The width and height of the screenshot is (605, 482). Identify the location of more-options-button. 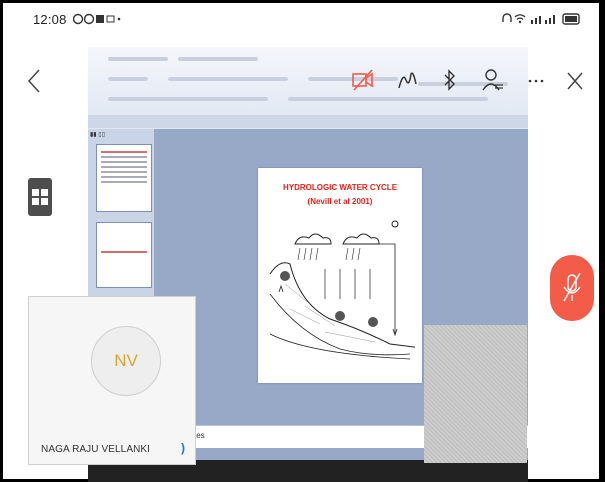
(536, 83).